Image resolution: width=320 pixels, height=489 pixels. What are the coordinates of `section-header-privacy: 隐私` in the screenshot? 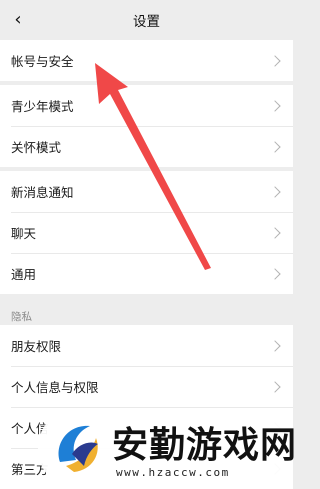 It's located at (21, 317).